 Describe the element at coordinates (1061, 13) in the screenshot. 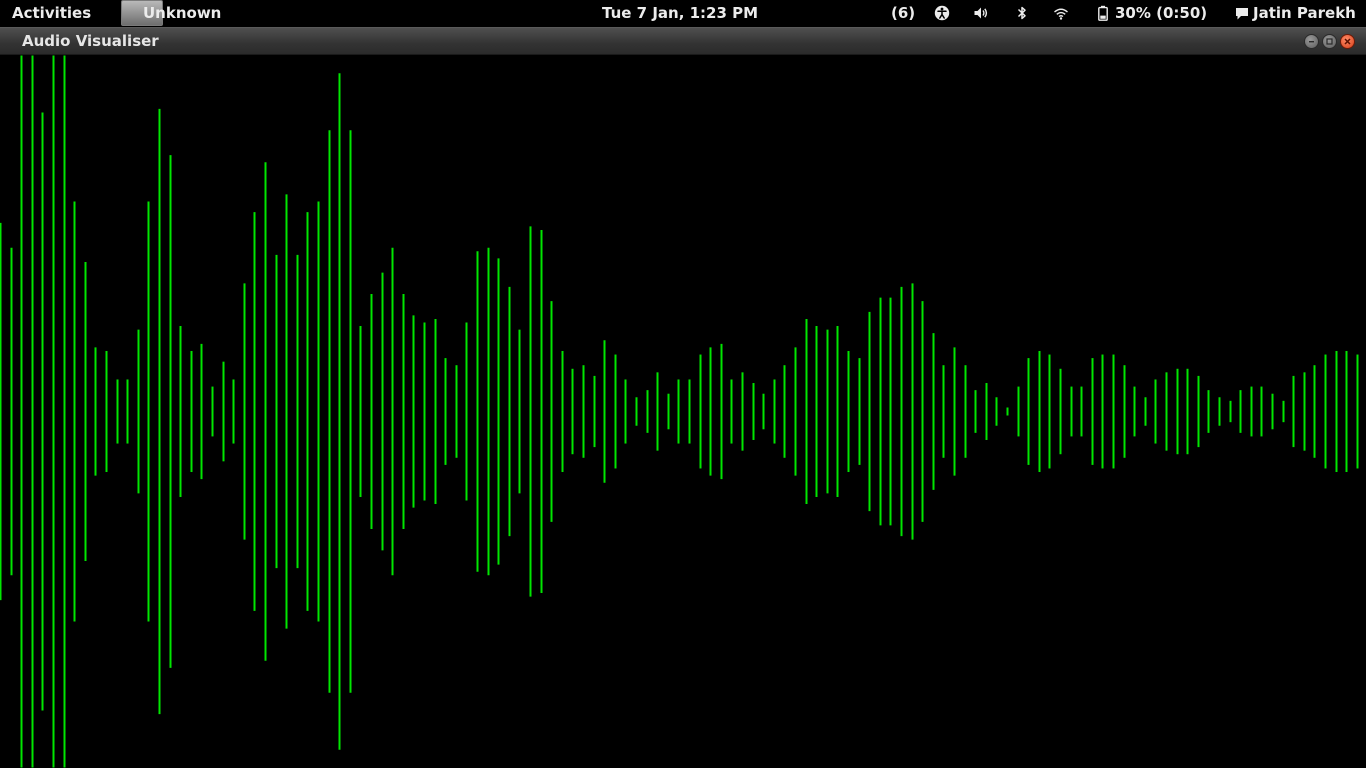

I see `wifi-icon` at that location.